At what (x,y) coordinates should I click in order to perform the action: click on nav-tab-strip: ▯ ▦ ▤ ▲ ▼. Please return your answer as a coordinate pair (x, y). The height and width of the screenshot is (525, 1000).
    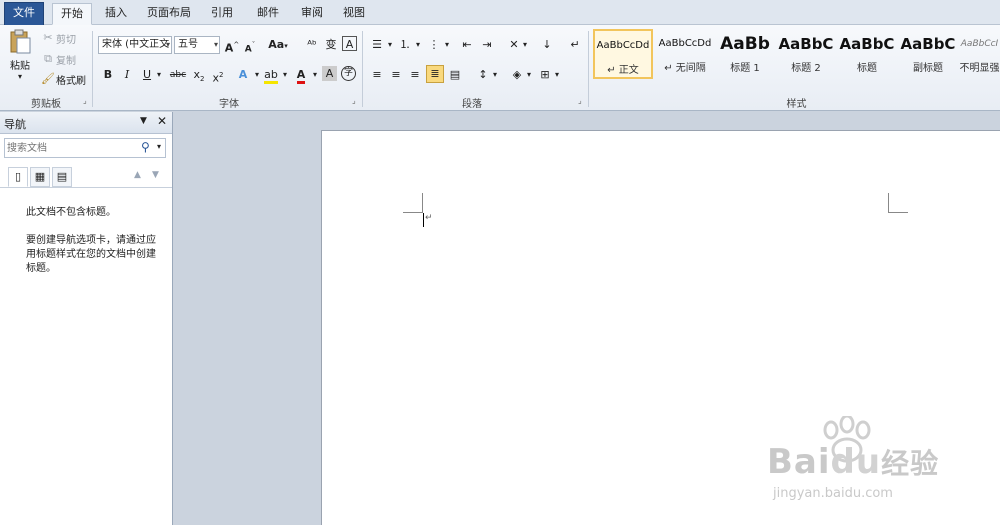
    Looking at the image, I should click on (86, 176).